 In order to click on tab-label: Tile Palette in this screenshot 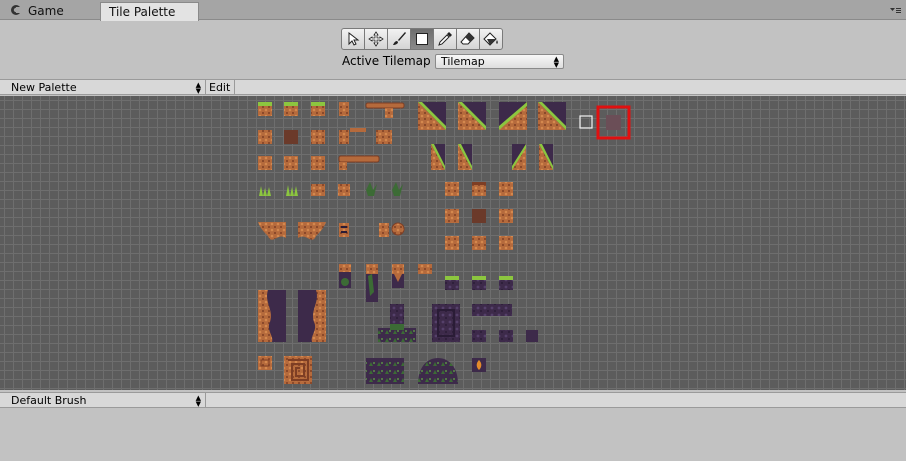, I will do `click(142, 12)`.